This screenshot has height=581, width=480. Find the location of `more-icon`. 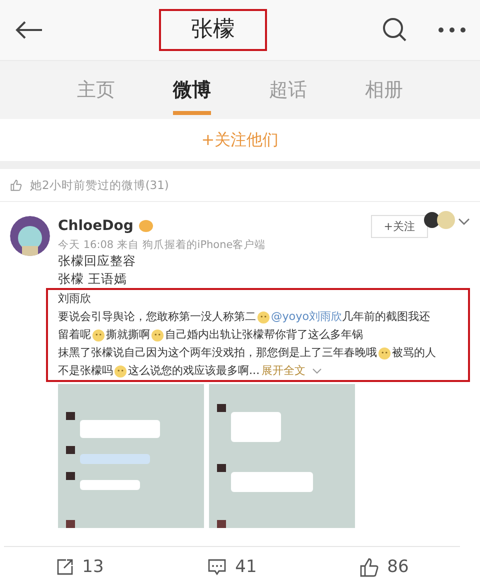

more-icon is located at coordinates (452, 30).